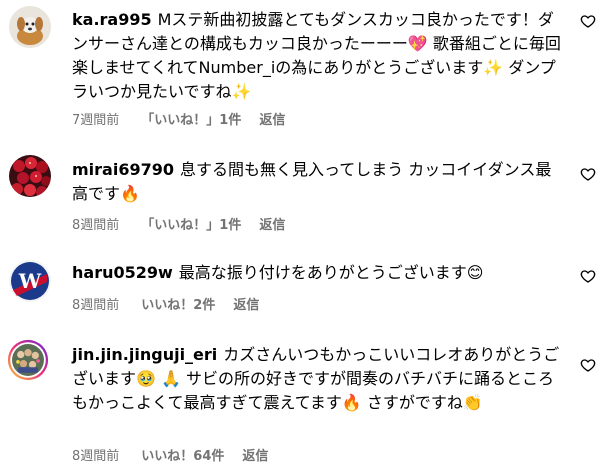 This screenshot has width=607, height=471. I want to click on comment-meta: 7週間前 「いいね！」1件 返信, so click(187, 118).